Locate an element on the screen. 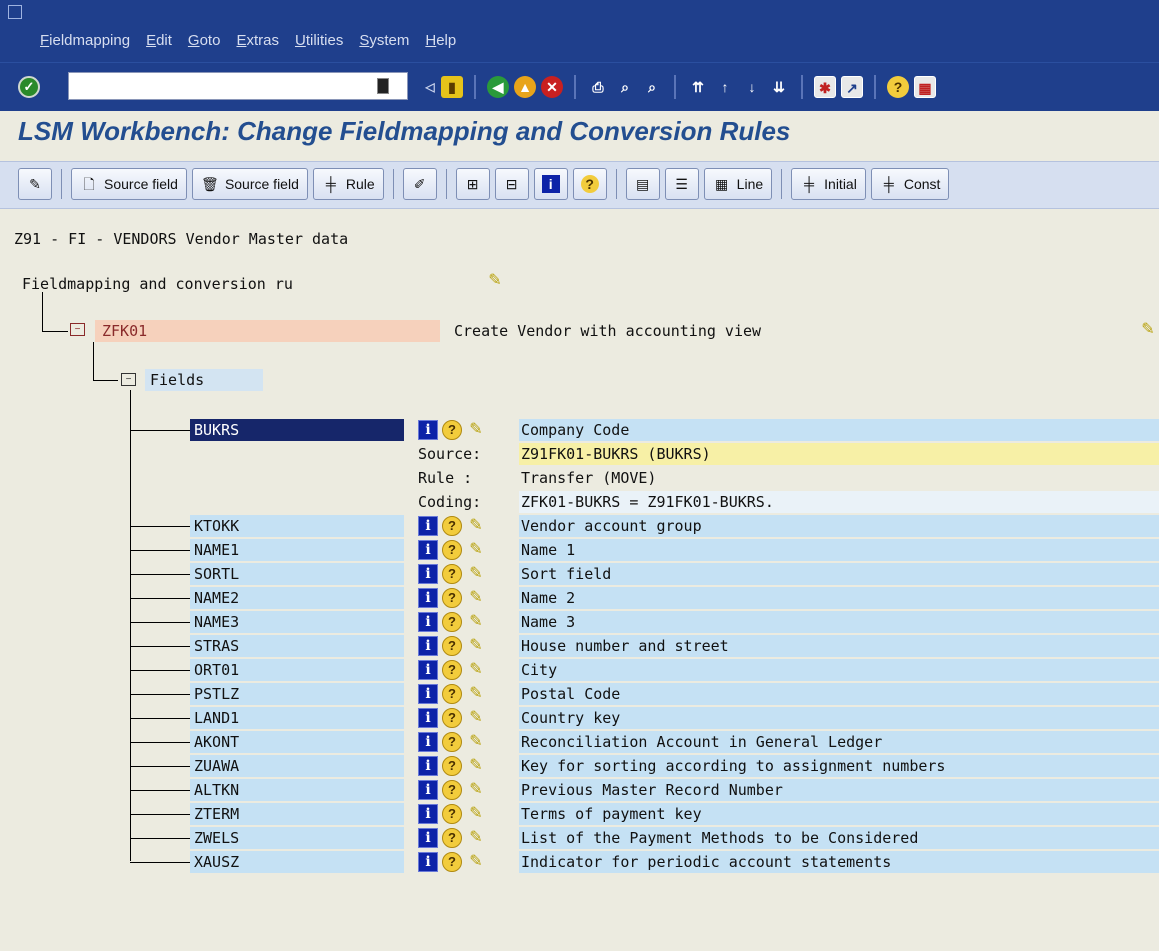  edit-coding-button: ✐ is located at coordinates (419, 184).